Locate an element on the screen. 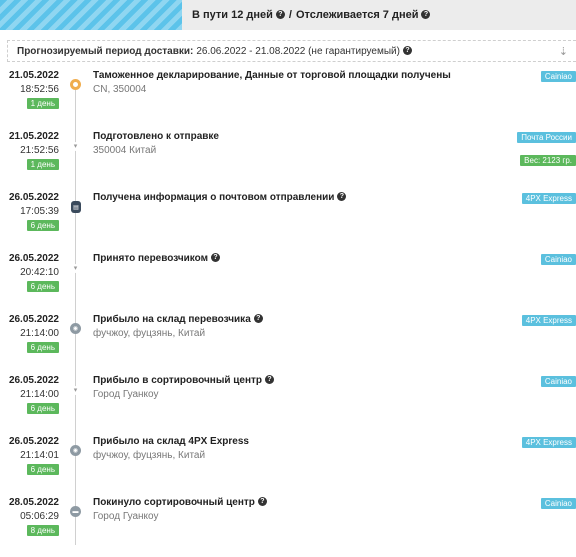  event-time: 21:52:56 is located at coordinates (39, 150).